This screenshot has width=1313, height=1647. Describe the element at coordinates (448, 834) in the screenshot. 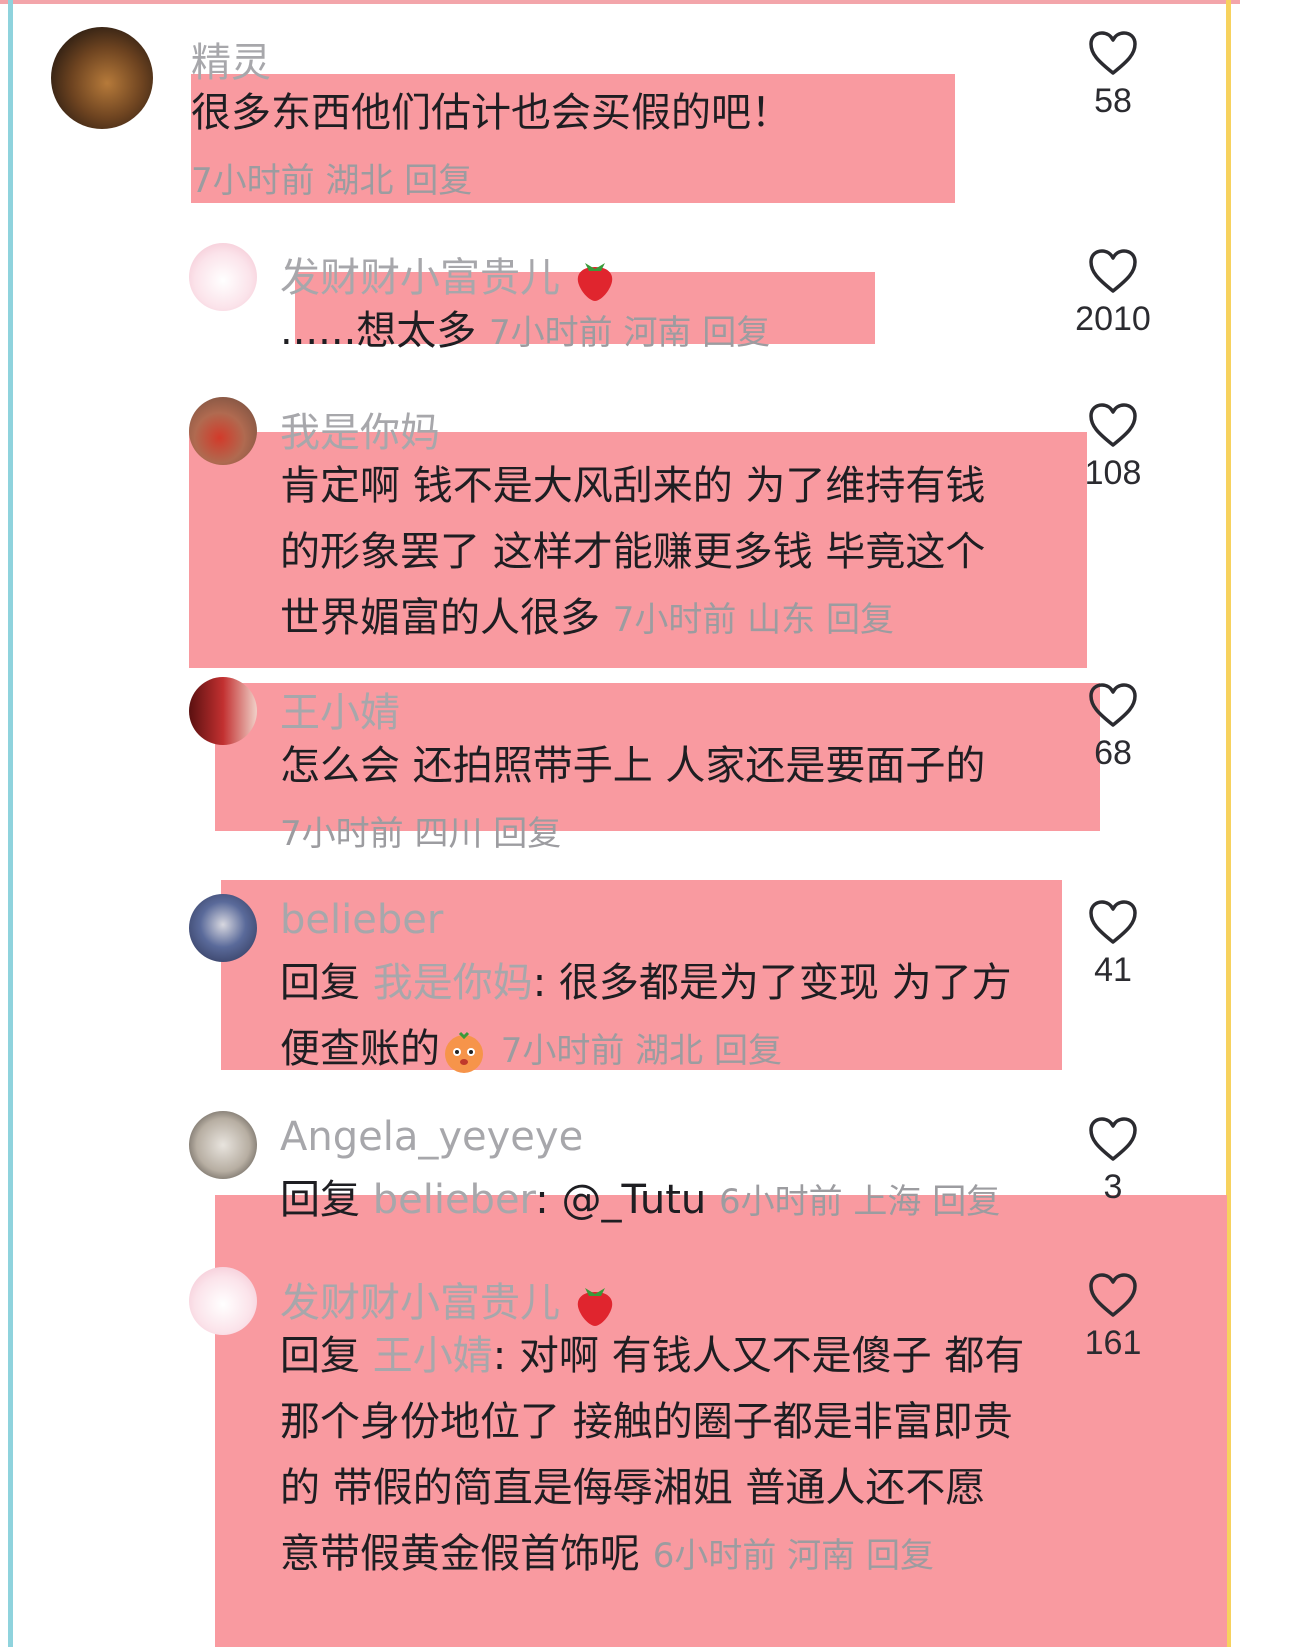

I see `comment-location: 四川` at that location.